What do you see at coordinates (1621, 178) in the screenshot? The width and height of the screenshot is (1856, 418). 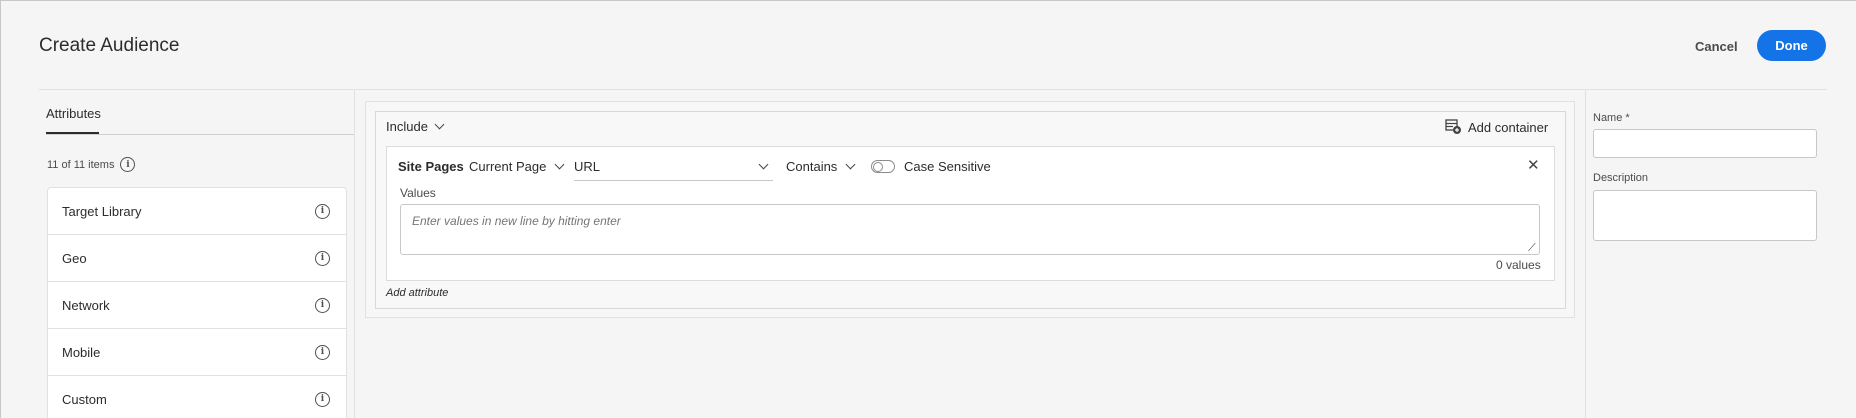 I see `description-label: Description` at bounding box center [1621, 178].